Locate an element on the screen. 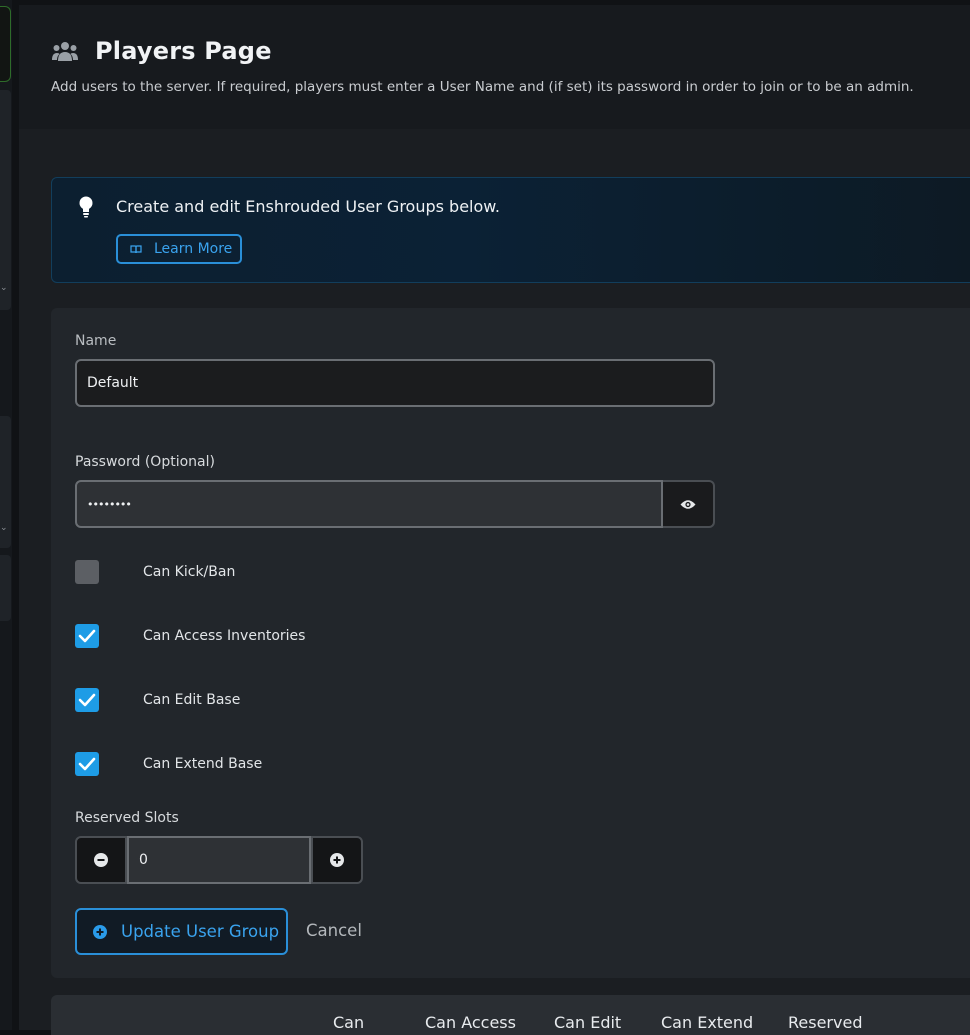 This screenshot has height=1035, width=970. reserved-slots-input: 0 is located at coordinates (219, 860).